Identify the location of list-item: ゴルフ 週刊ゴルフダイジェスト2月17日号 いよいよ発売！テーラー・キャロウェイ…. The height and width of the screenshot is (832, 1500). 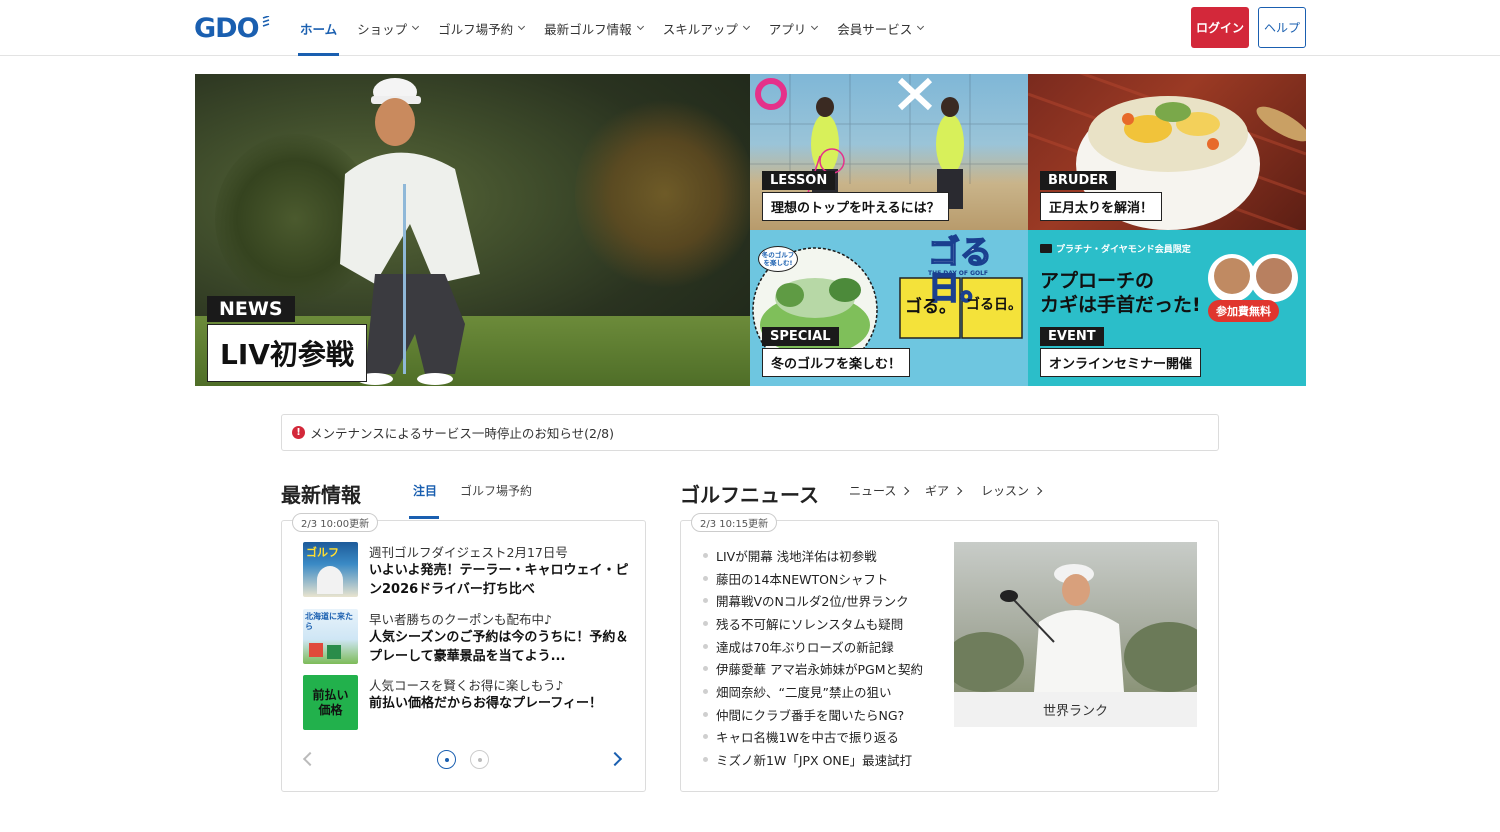
(468, 570).